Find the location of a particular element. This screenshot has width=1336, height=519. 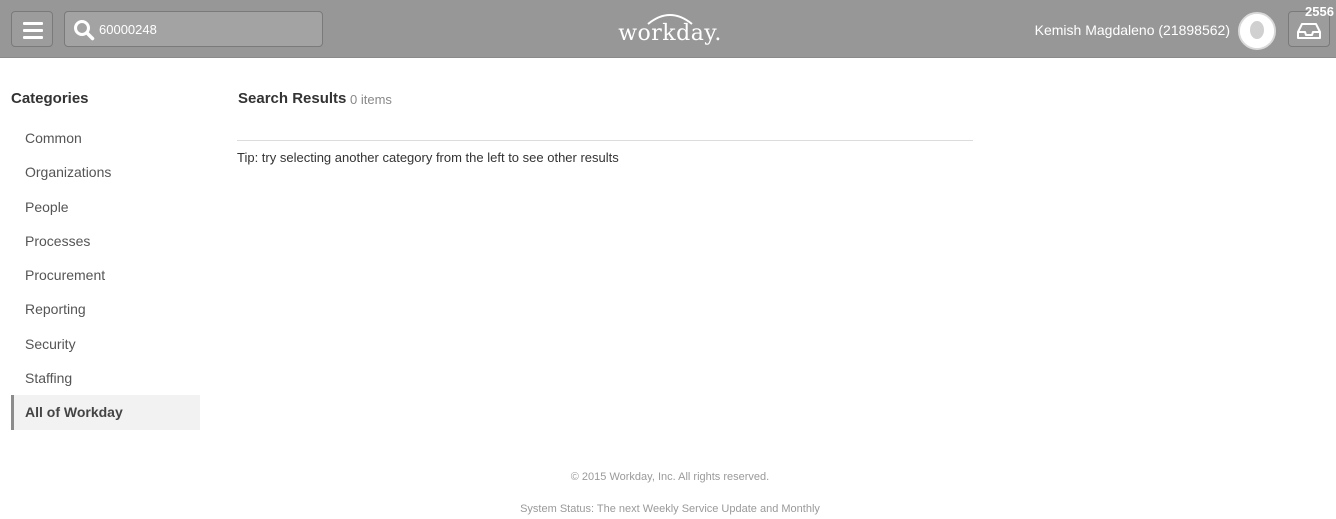

search-box is located at coordinates (193, 29).